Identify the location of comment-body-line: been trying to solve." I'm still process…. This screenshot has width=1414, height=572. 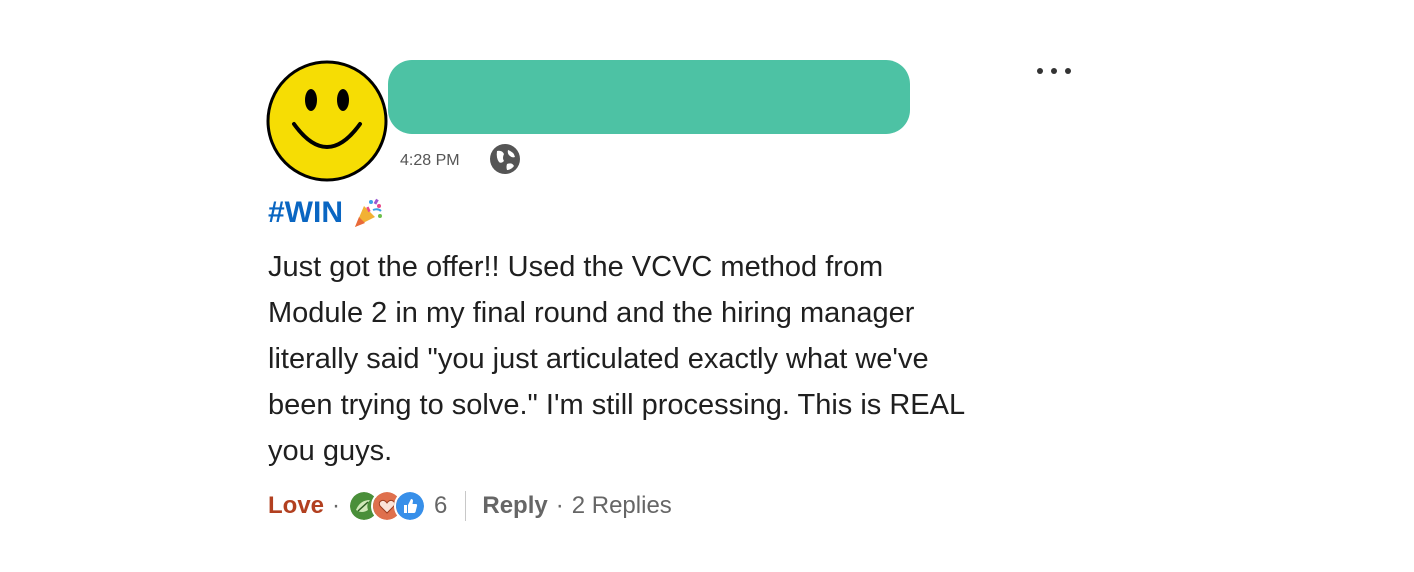
(617, 405).